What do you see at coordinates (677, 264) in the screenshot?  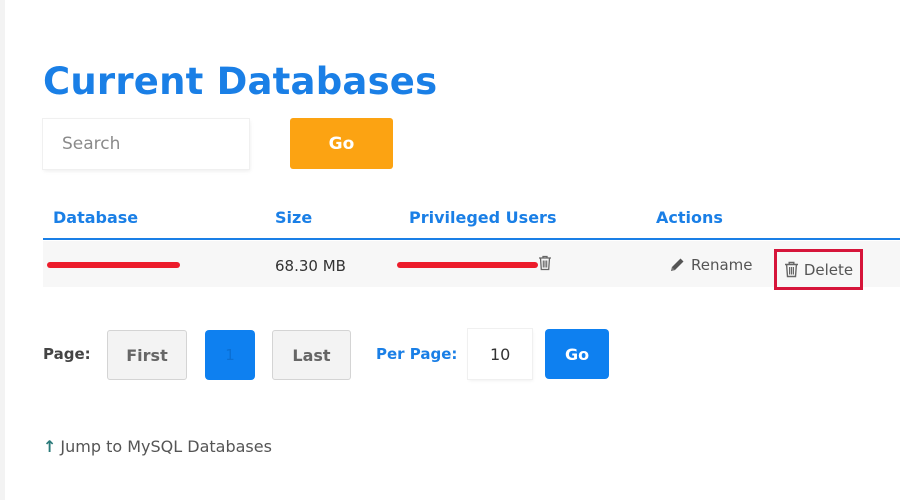 I see `pencil-icon` at bounding box center [677, 264].